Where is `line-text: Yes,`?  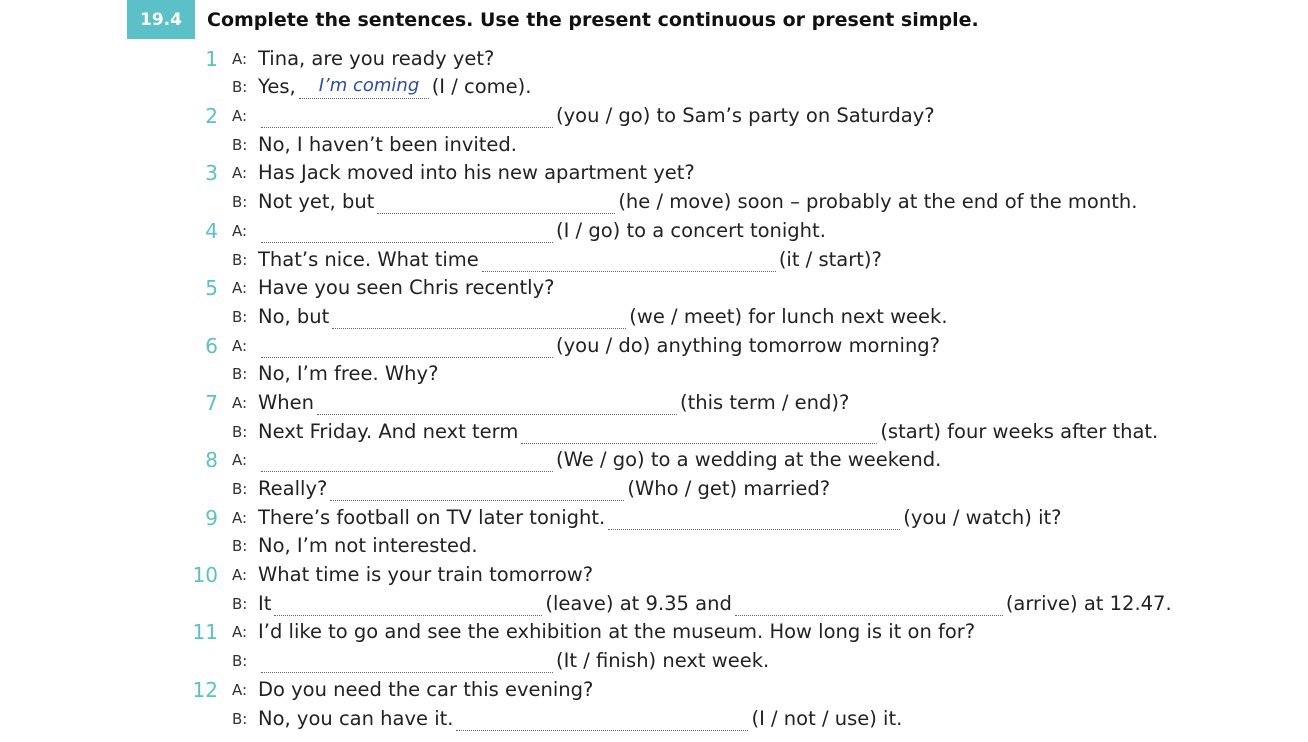 line-text: Yes, is located at coordinates (277, 87).